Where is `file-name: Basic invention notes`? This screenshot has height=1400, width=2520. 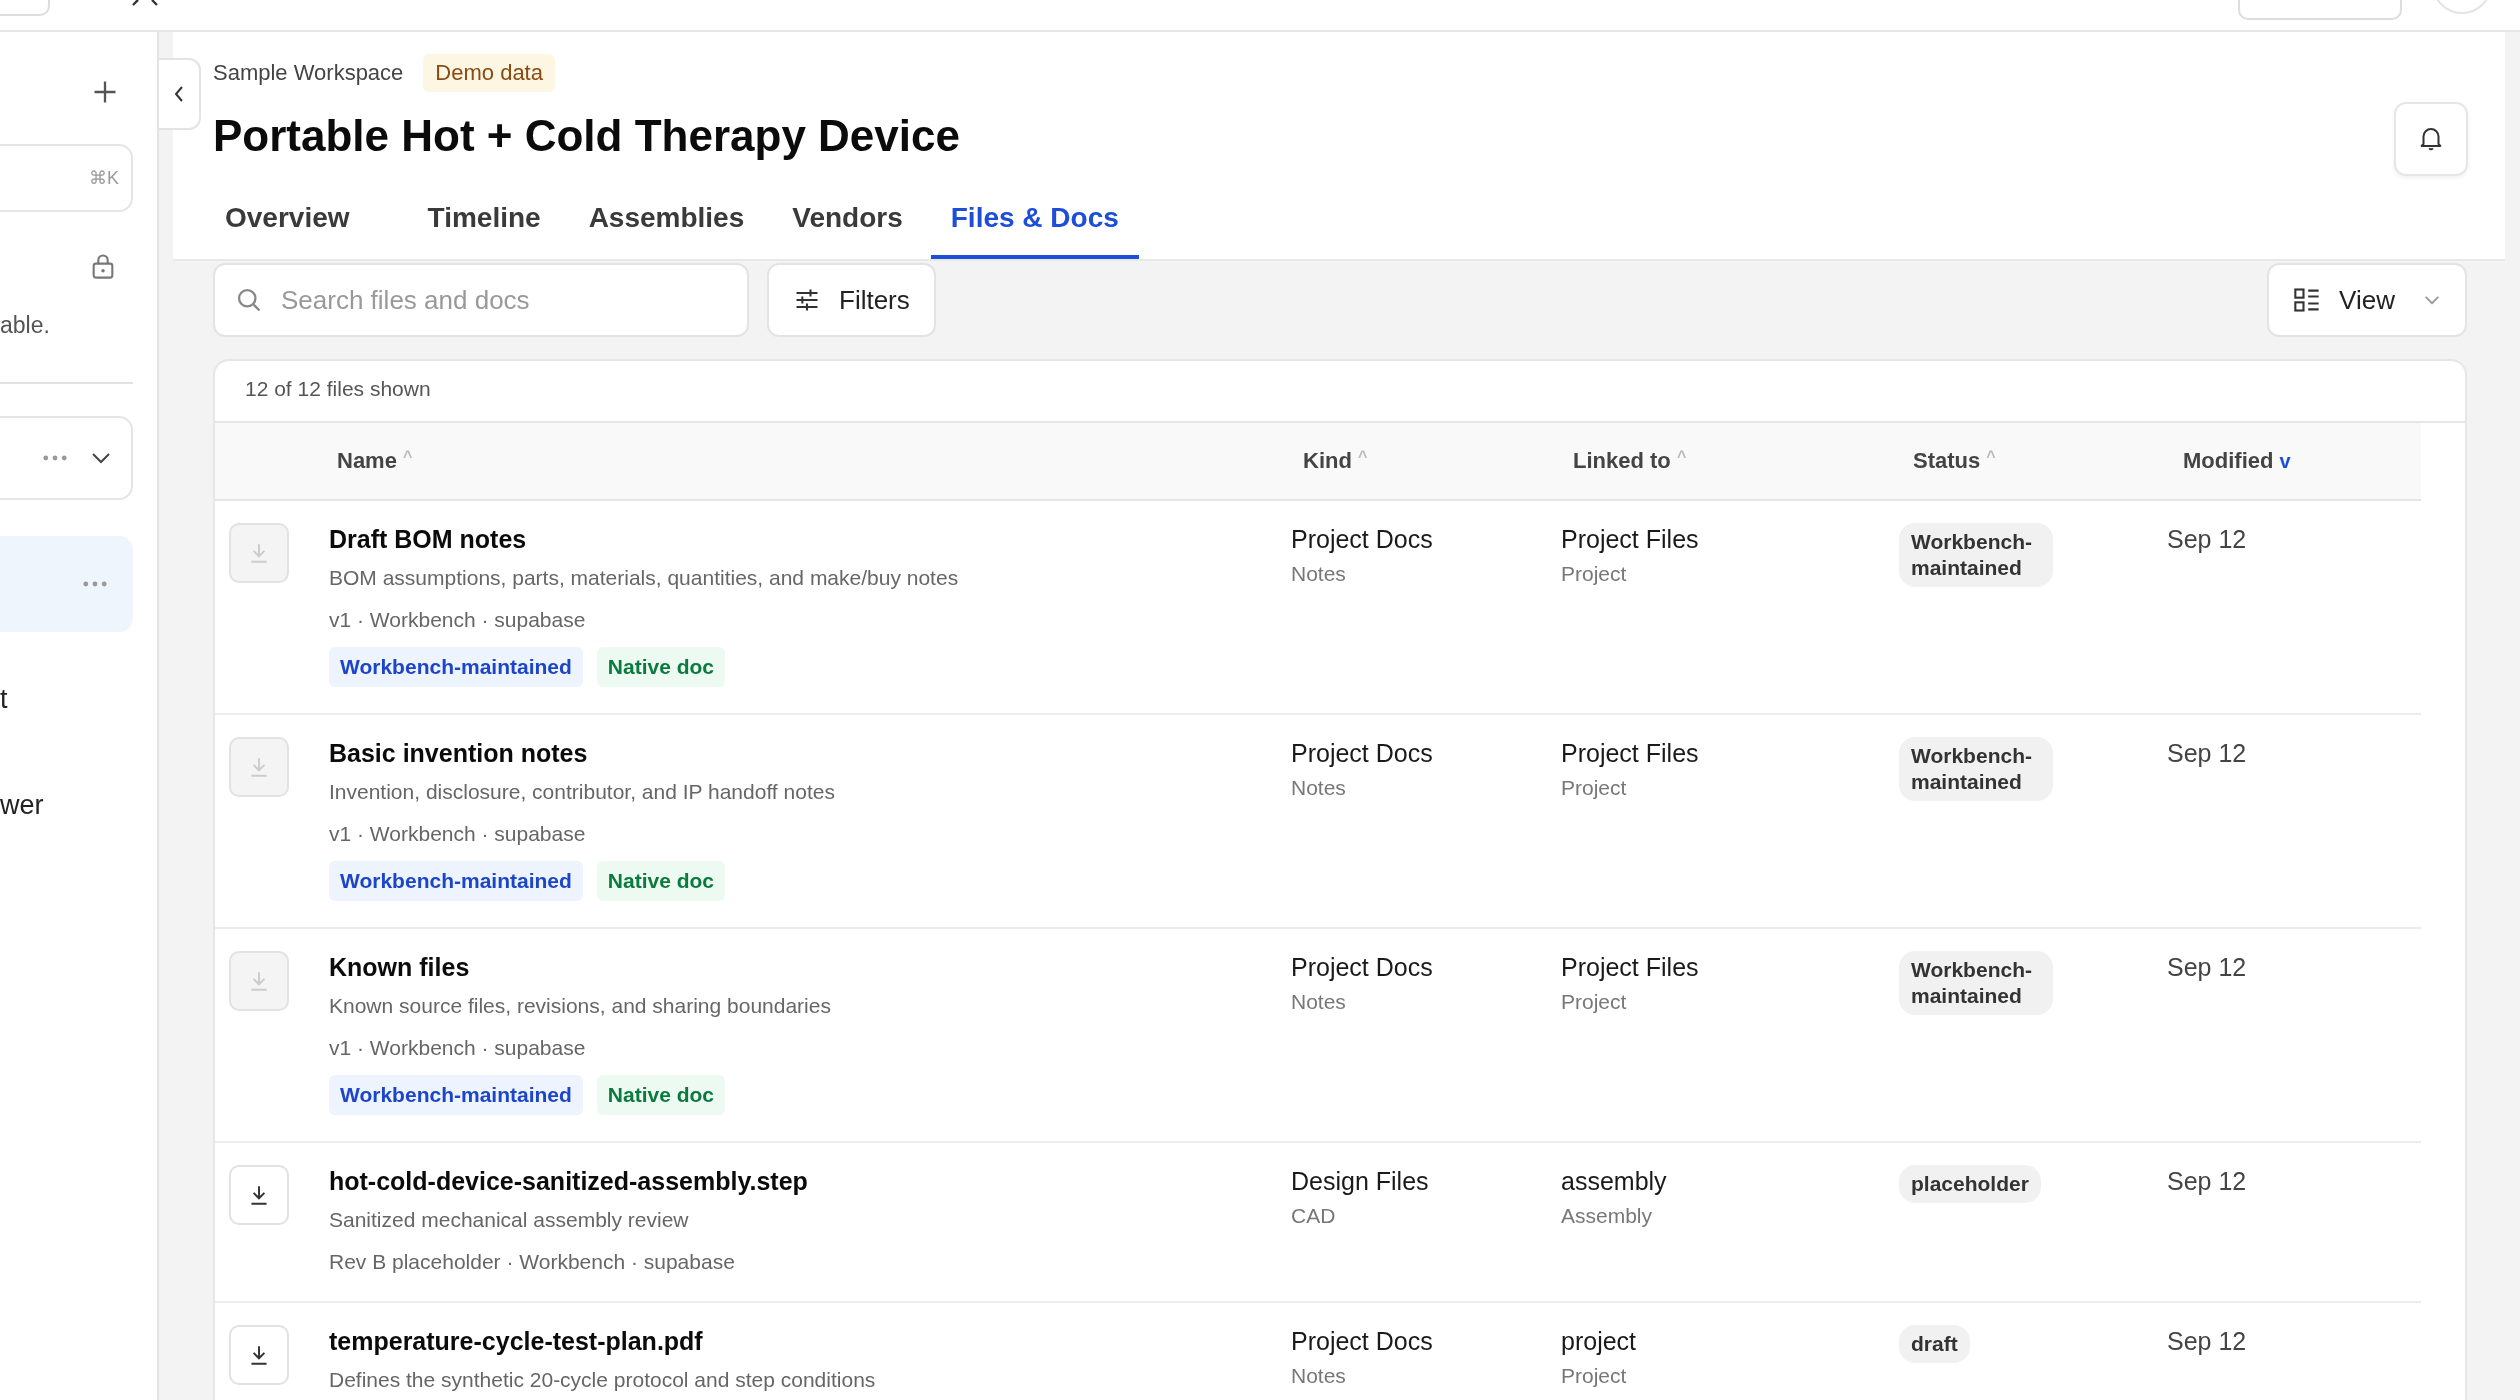 file-name: Basic invention notes is located at coordinates (806, 753).